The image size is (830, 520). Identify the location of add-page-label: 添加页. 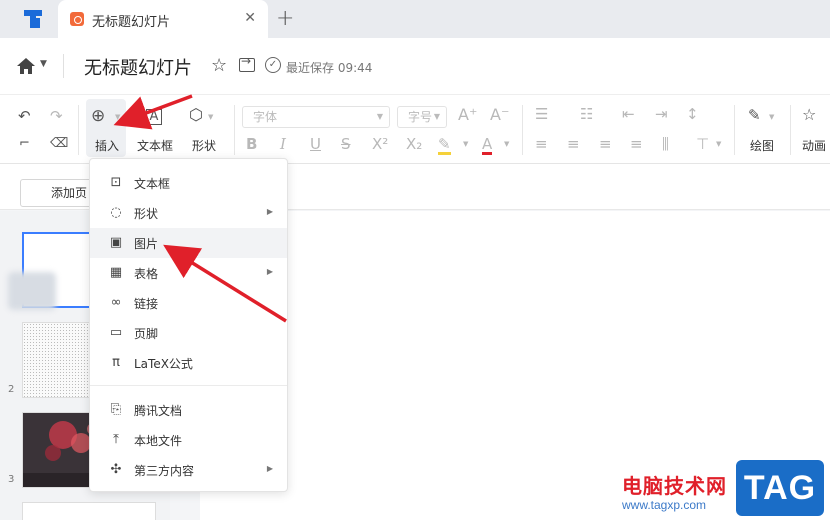
(69, 193).